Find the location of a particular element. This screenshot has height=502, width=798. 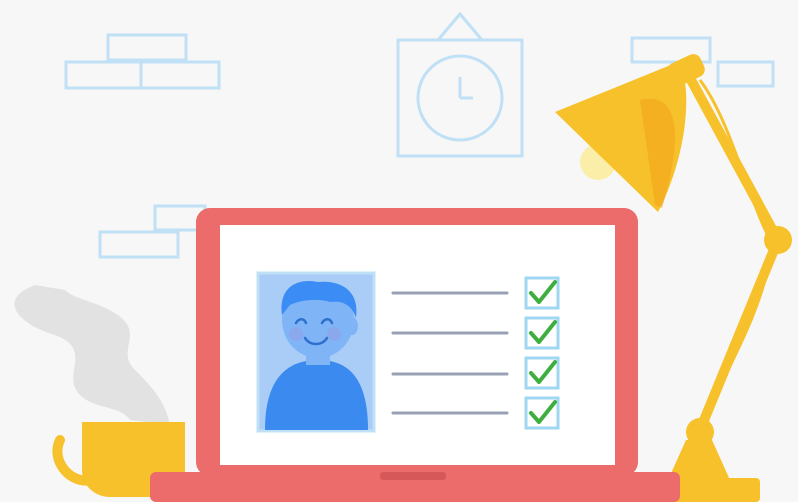

laptop-notch is located at coordinates (413, 476).